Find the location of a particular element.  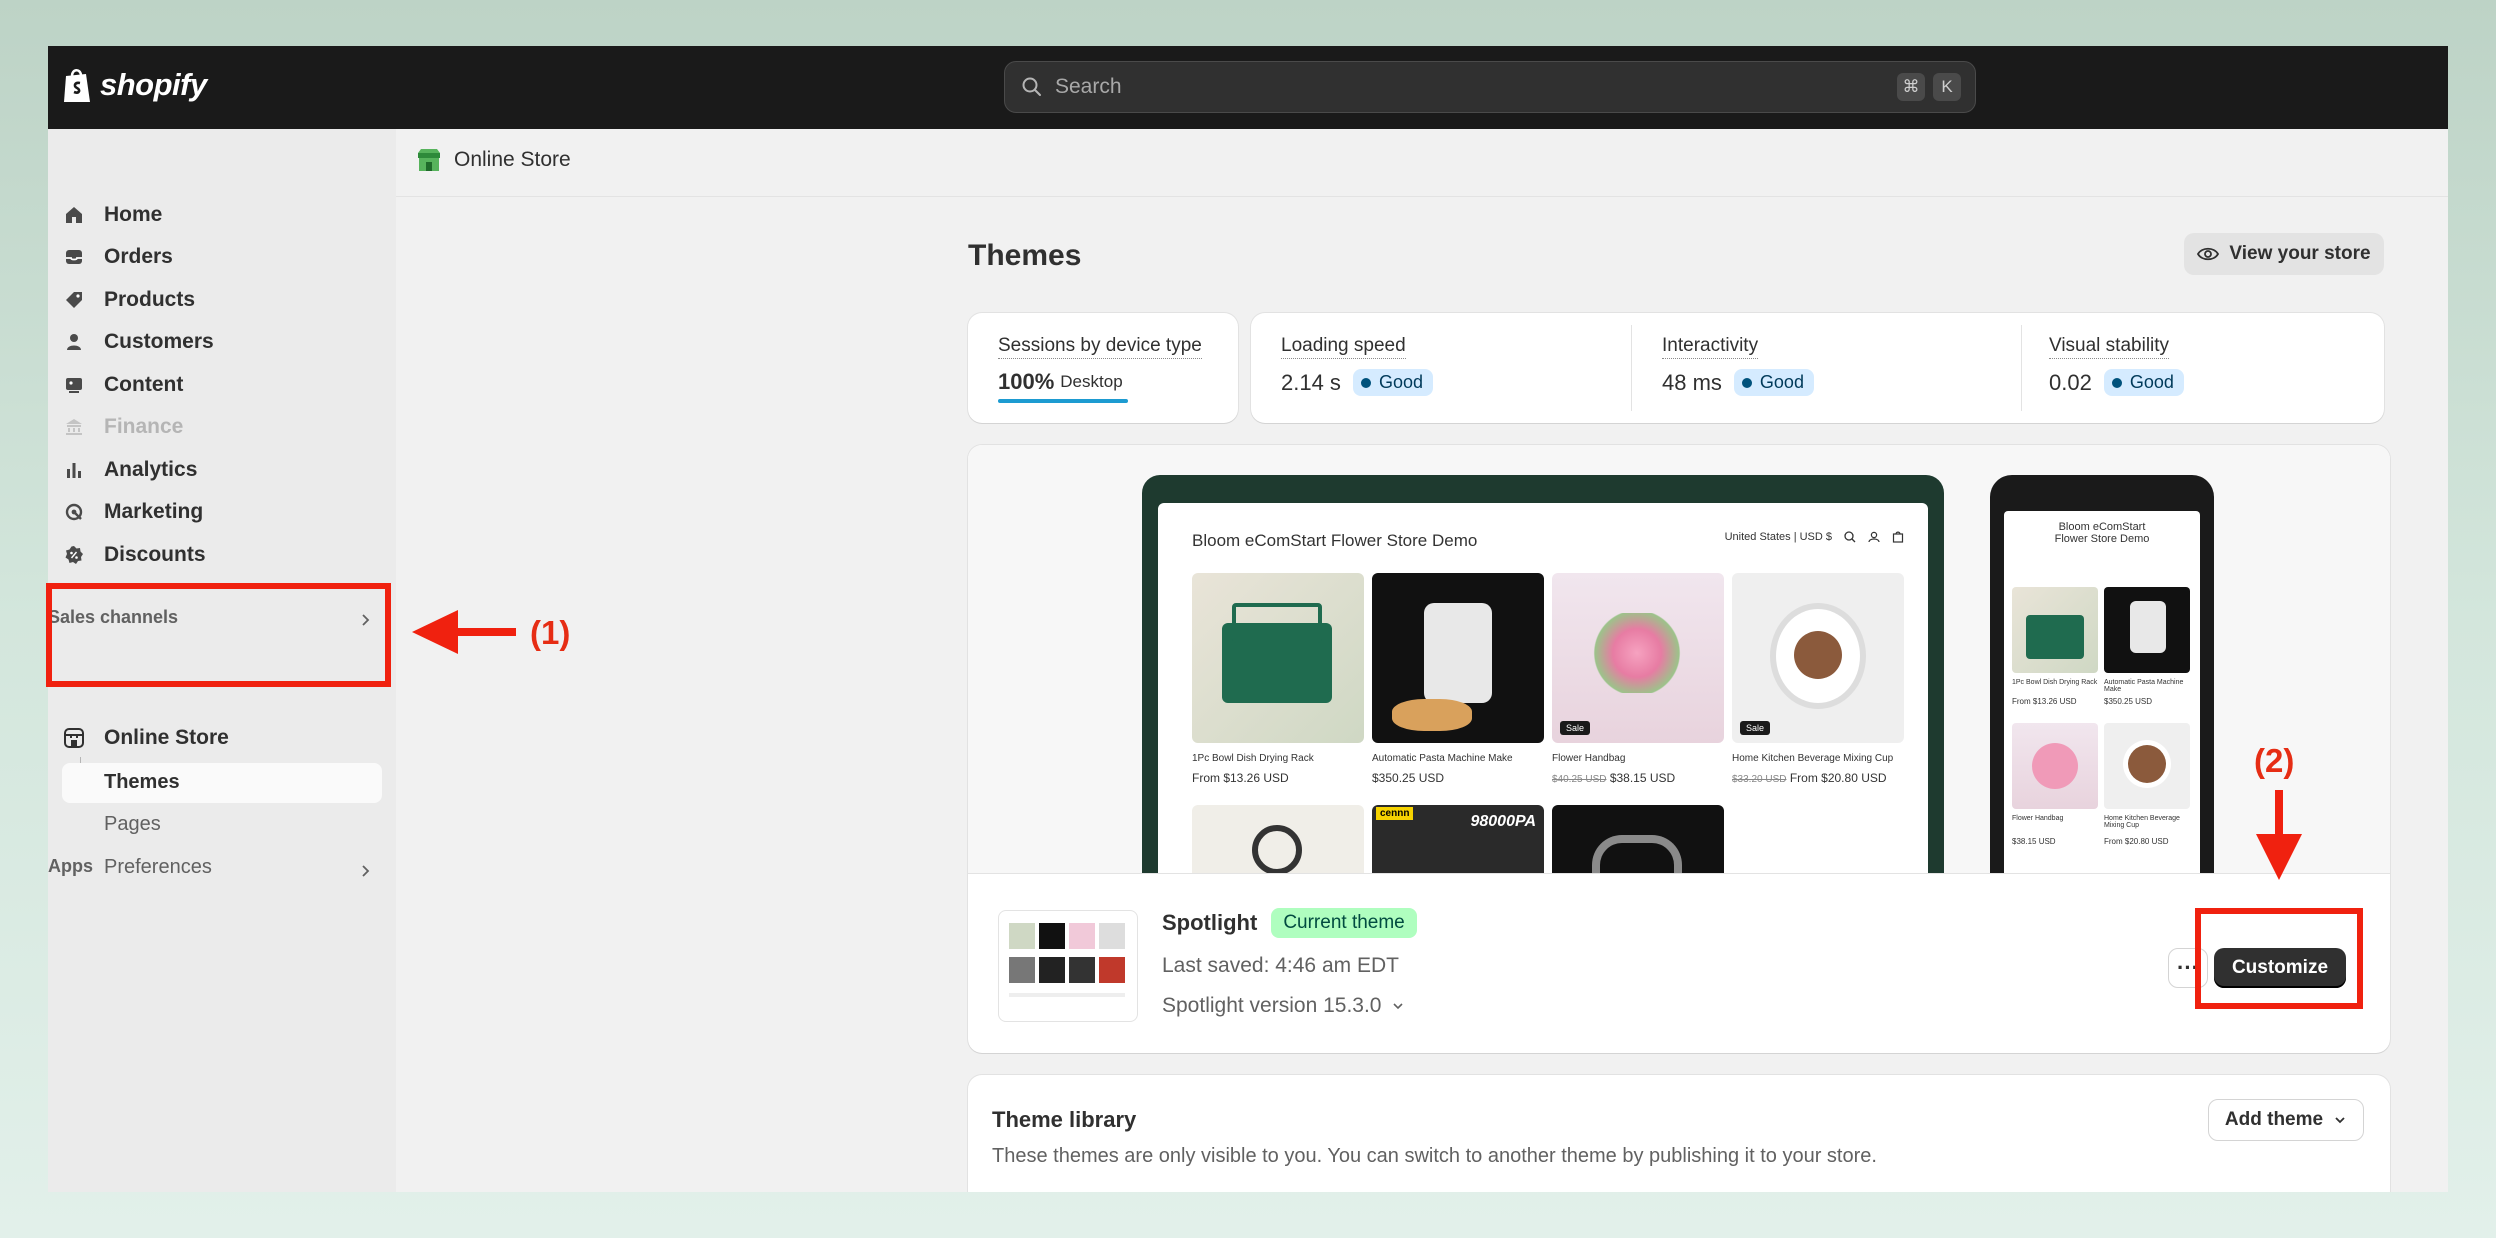

home-icon is located at coordinates (74, 215).